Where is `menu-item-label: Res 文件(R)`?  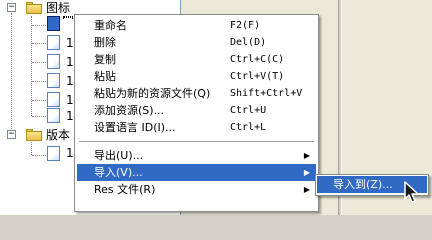 menu-item-label: Res 文件(R) is located at coordinates (125, 189).